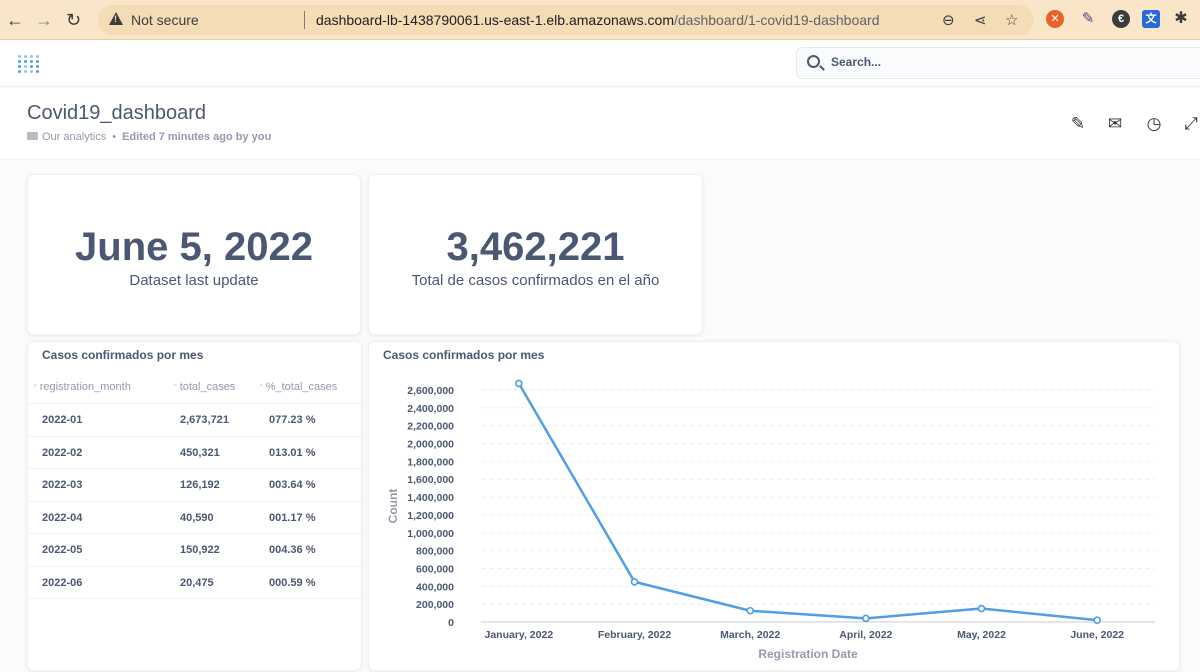  What do you see at coordinates (1078, 124) in the screenshot?
I see `edit-pencil-icon: ✎` at bounding box center [1078, 124].